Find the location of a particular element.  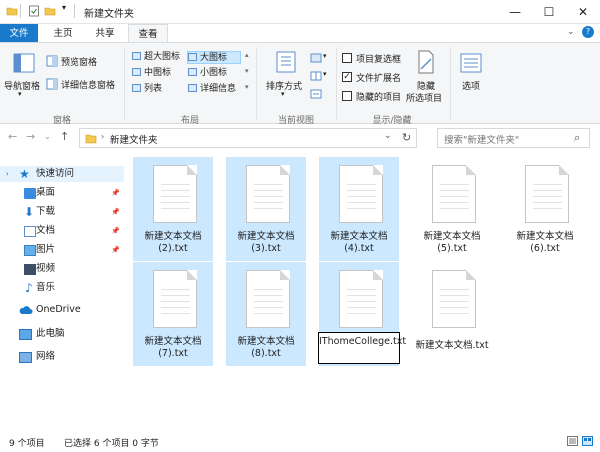

address-dropdown-icon: ⌄ is located at coordinates (388, 136).